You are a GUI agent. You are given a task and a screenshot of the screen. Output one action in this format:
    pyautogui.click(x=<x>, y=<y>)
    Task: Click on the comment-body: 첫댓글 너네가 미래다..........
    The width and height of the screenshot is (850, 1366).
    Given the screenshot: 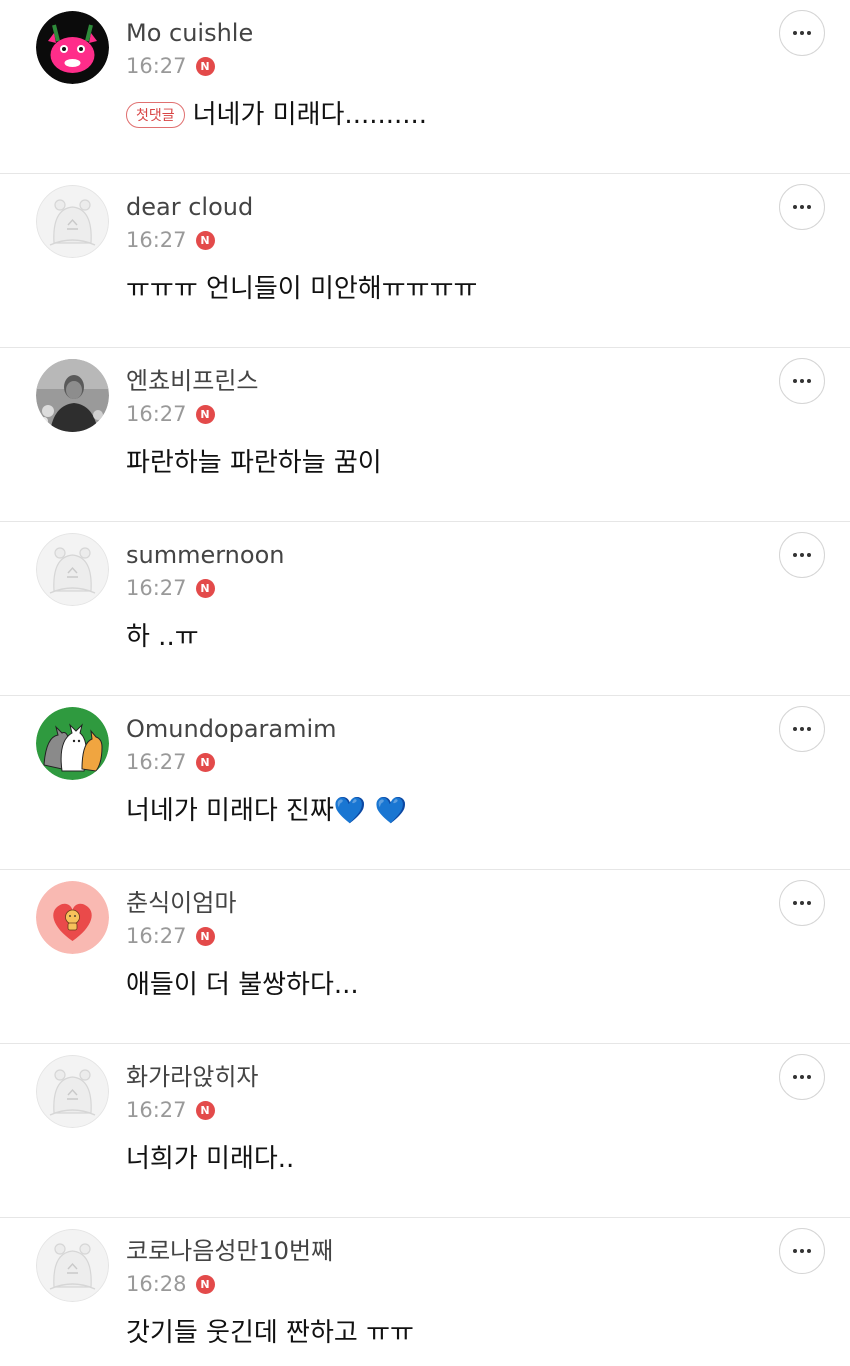 What is the action you would take?
    pyautogui.click(x=276, y=115)
    